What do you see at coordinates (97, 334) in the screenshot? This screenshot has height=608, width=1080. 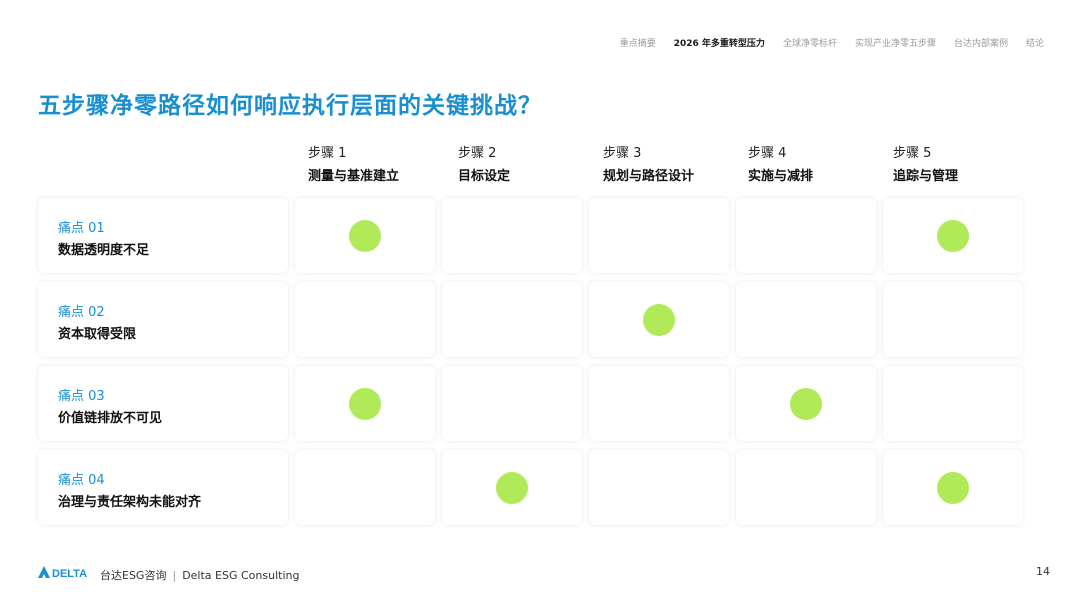 I see `pain-name: 资本取得受限` at bounding box center [97, 334].